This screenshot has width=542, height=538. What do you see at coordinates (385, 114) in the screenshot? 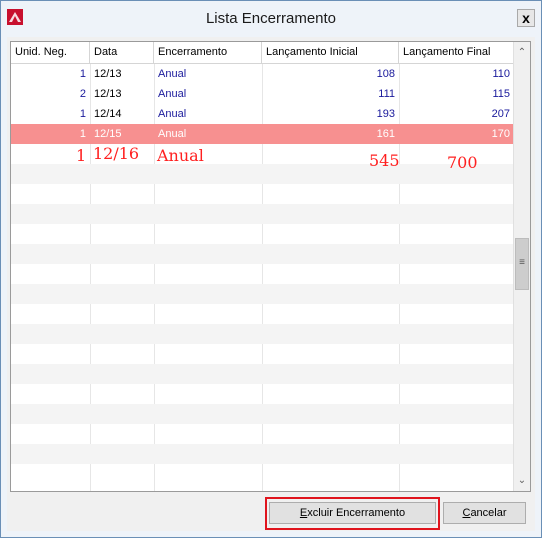
I see `cell-lancamento-inicial: 193` at bounding box center [385, 114].